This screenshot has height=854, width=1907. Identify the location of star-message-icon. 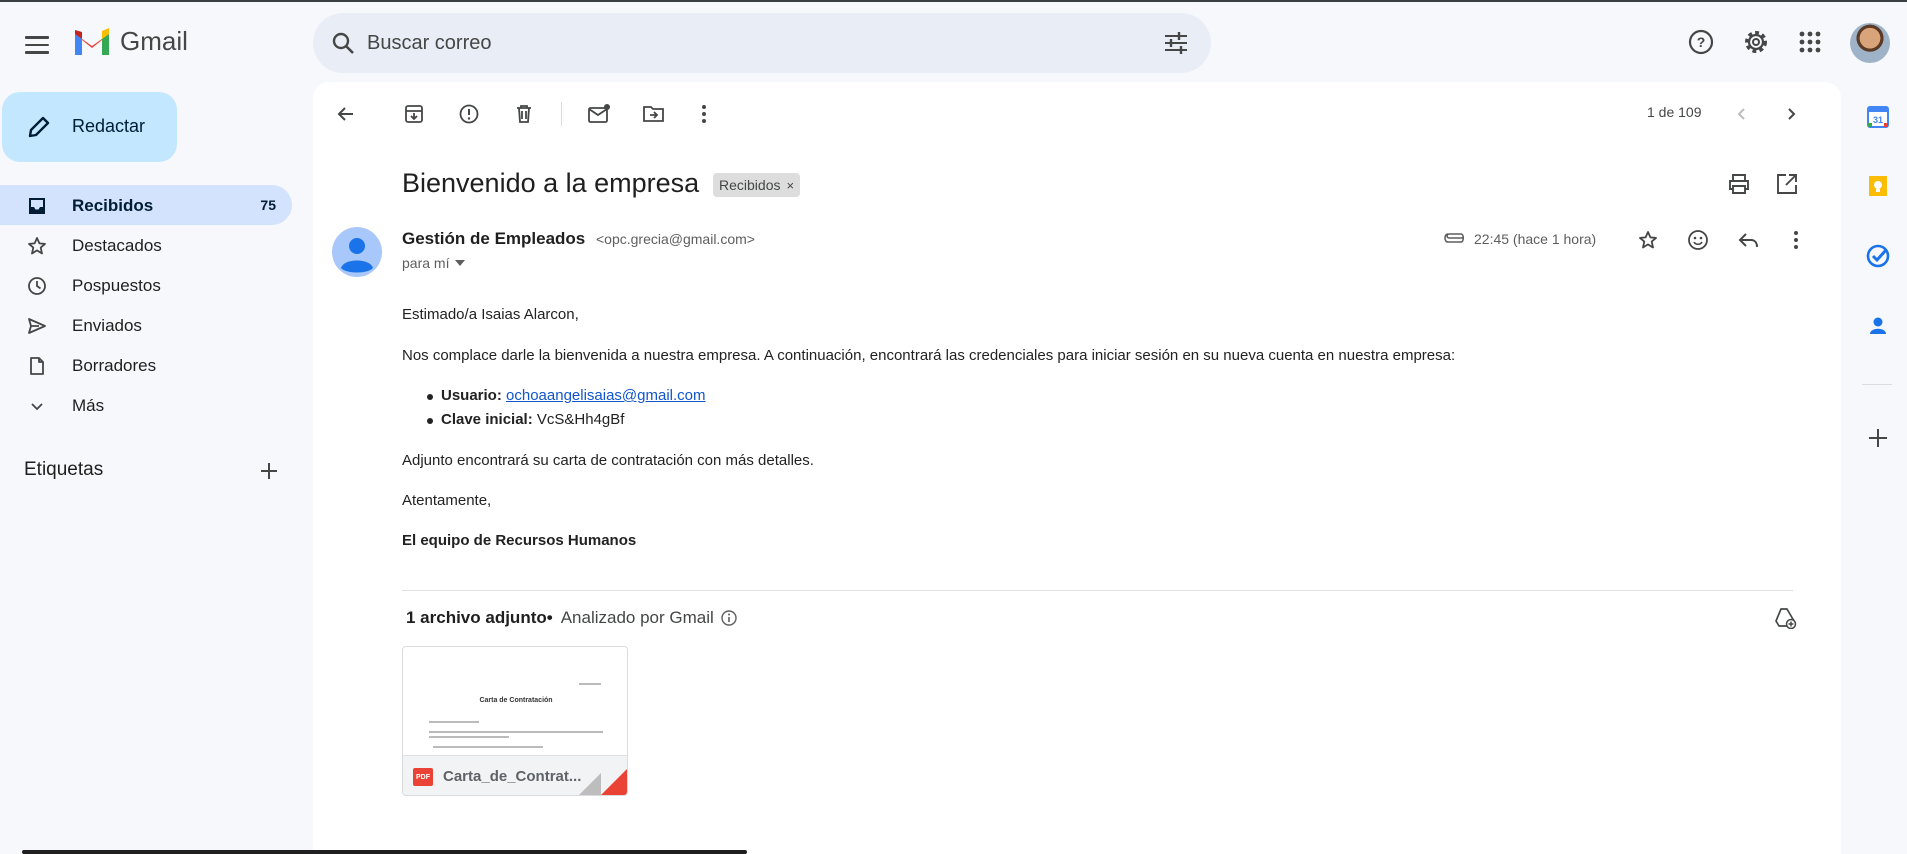
(1648, 240).